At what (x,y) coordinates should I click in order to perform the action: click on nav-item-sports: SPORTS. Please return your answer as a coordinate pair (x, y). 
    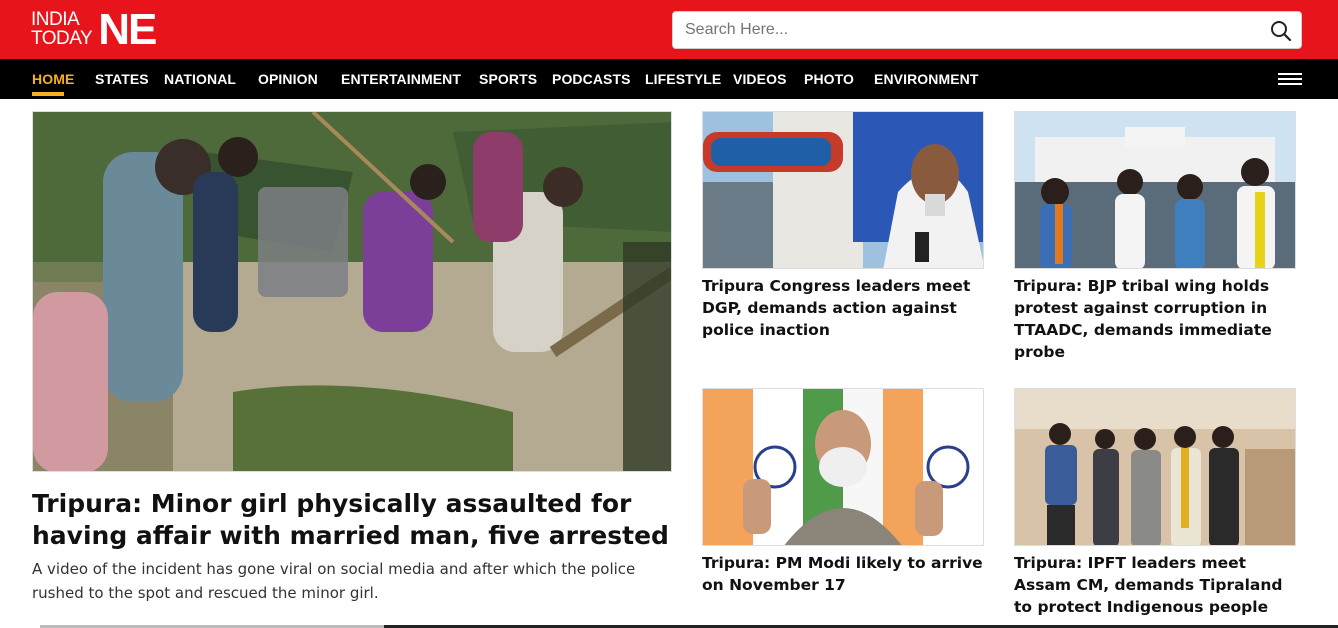
    Looking at the image, I should click on (508, 79).